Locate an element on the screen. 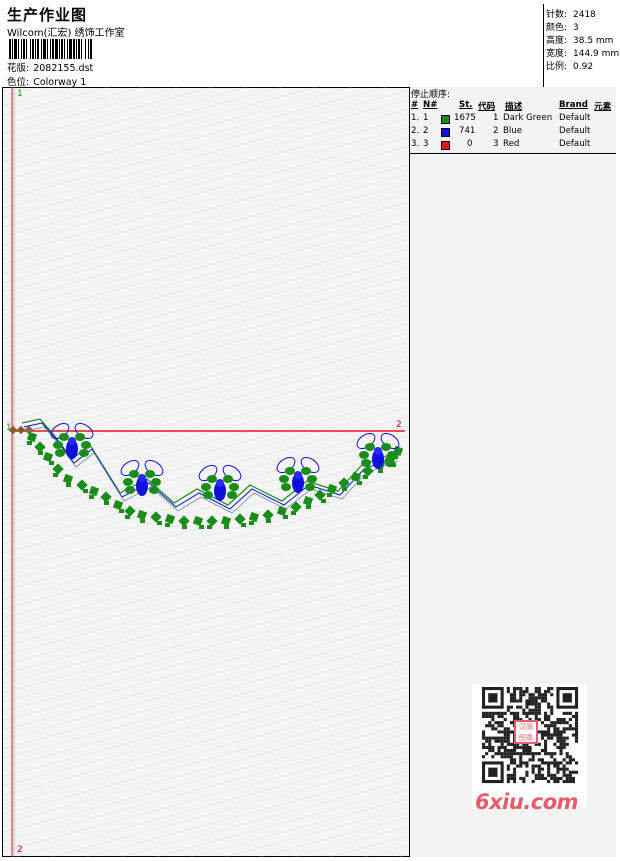 Image resolution: width=620 pixels, height=861 pixels. table-row: 2. 2 741 2 Blue Default is located at coordinates (513, 132).